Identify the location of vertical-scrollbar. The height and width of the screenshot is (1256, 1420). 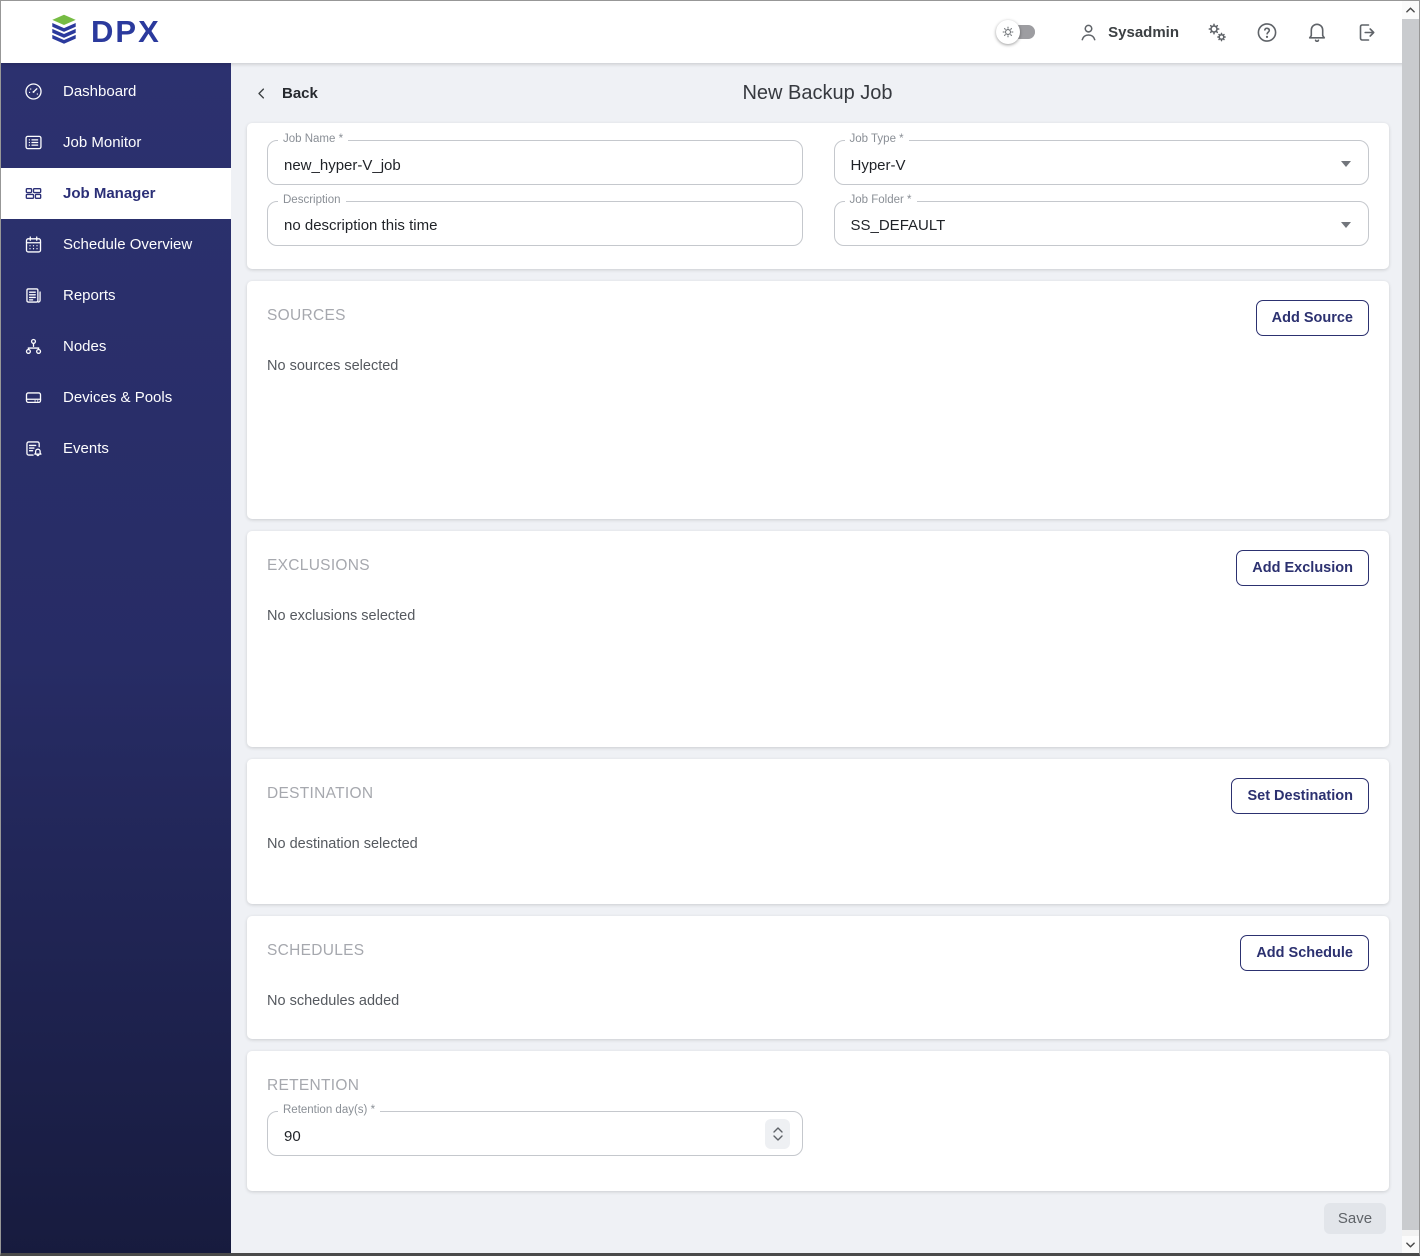
(1410, 627).